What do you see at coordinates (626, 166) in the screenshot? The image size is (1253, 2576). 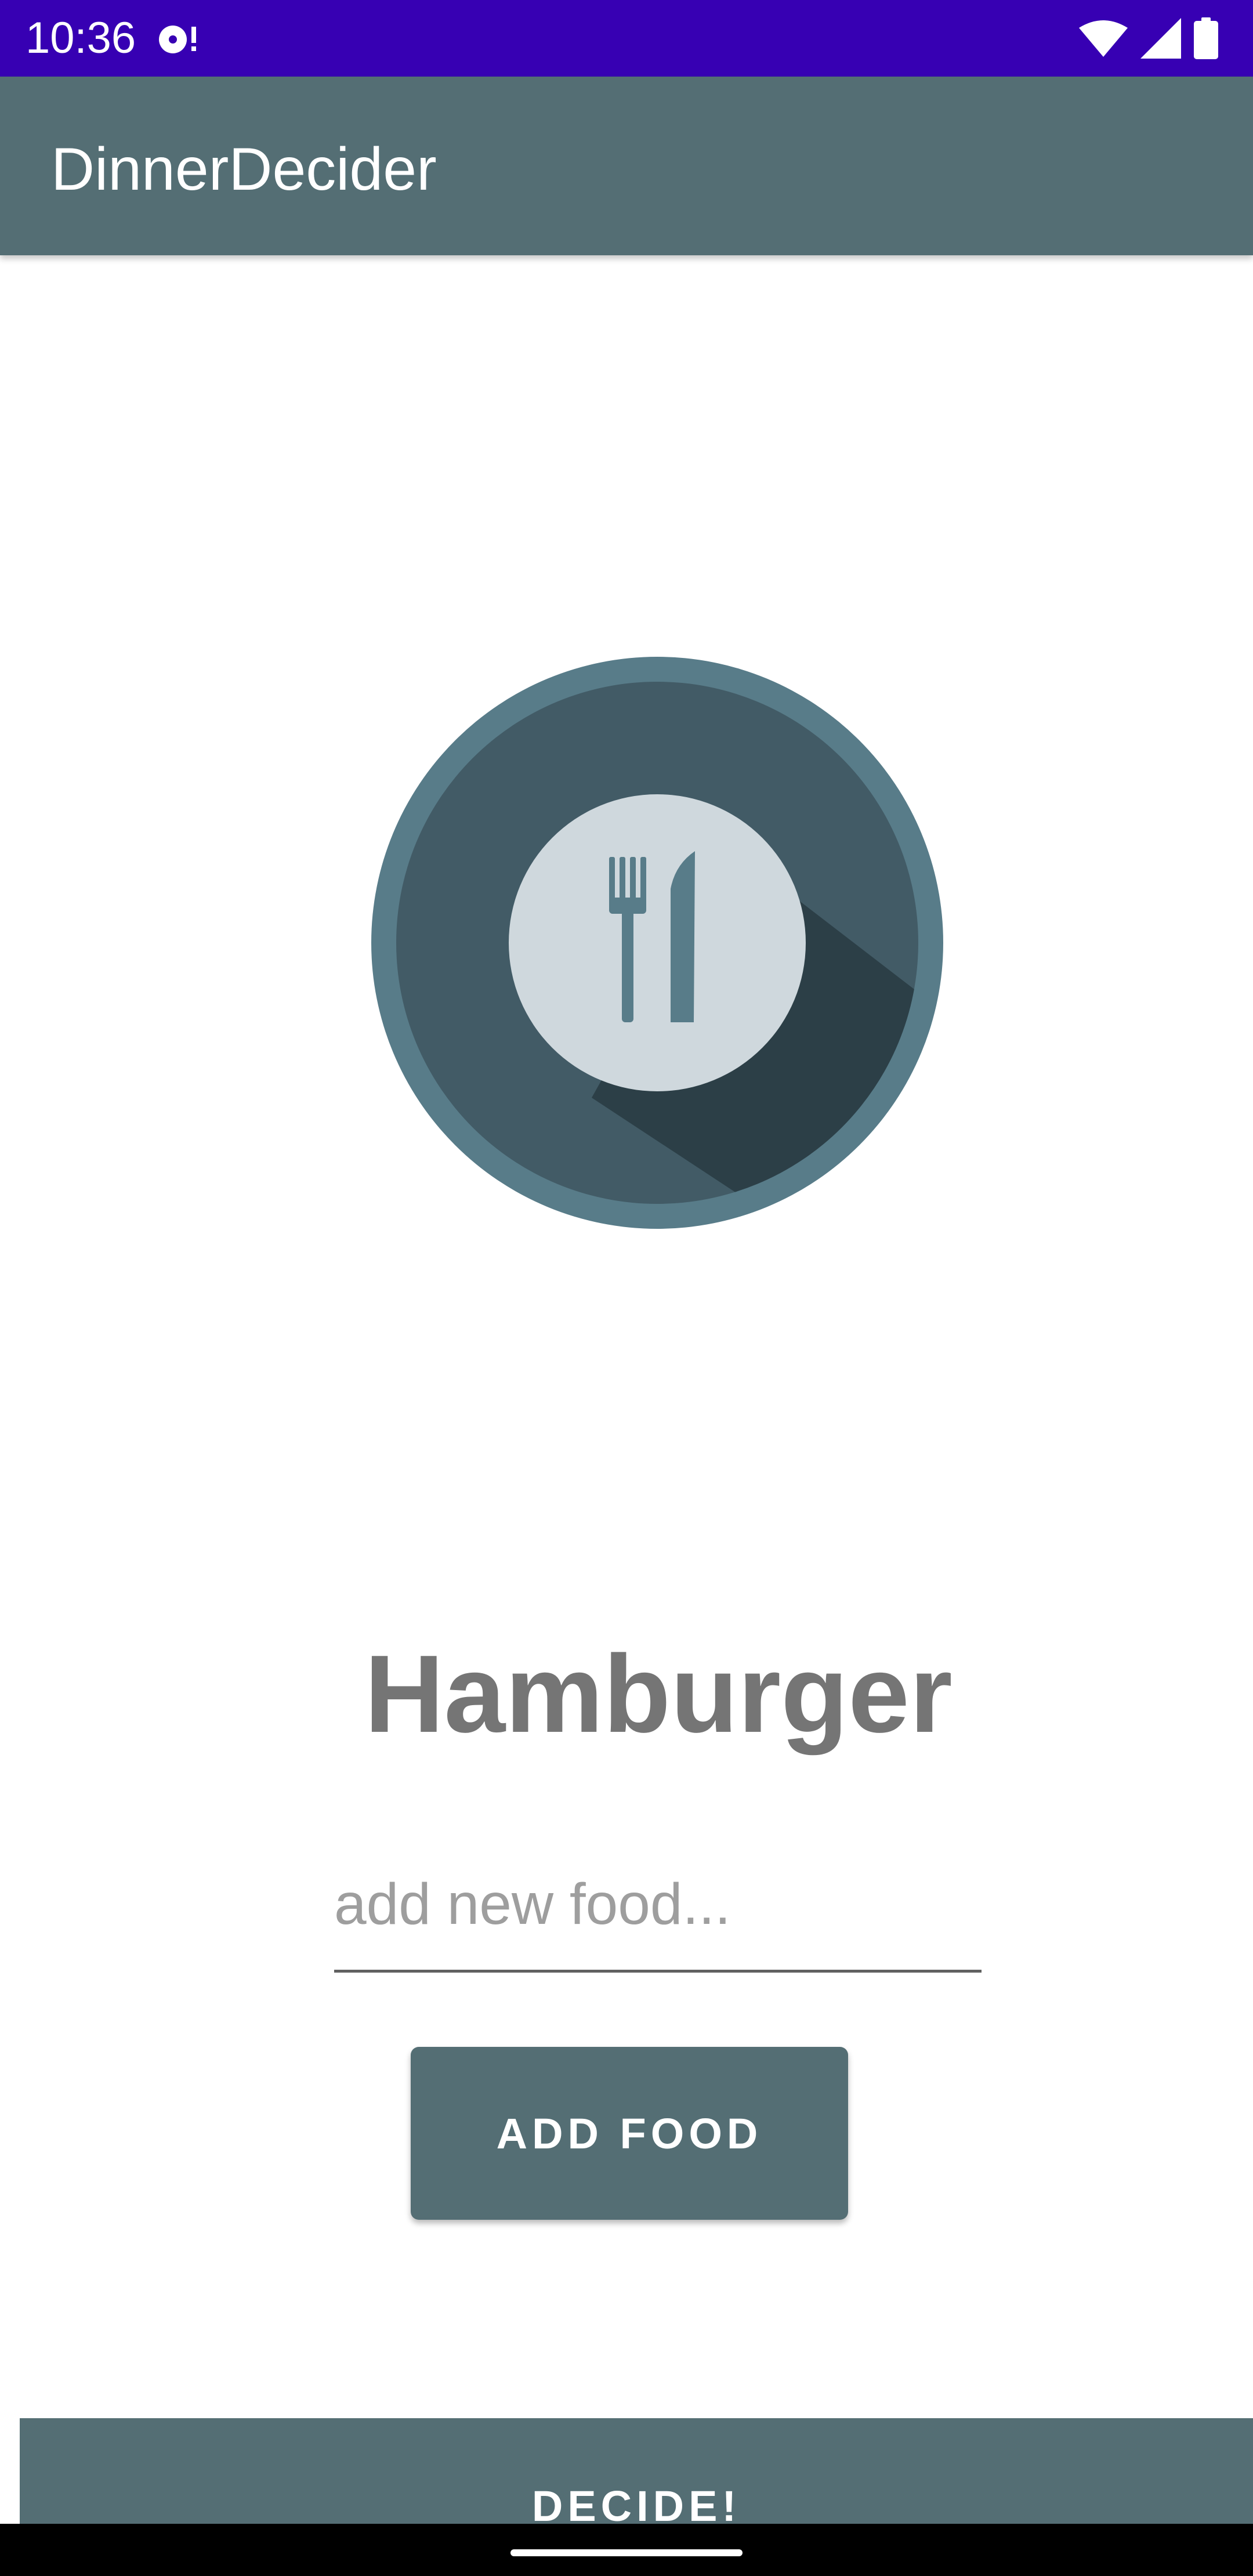 I see `app-bar: DinnerDecider` at bounding box center [626, 166].